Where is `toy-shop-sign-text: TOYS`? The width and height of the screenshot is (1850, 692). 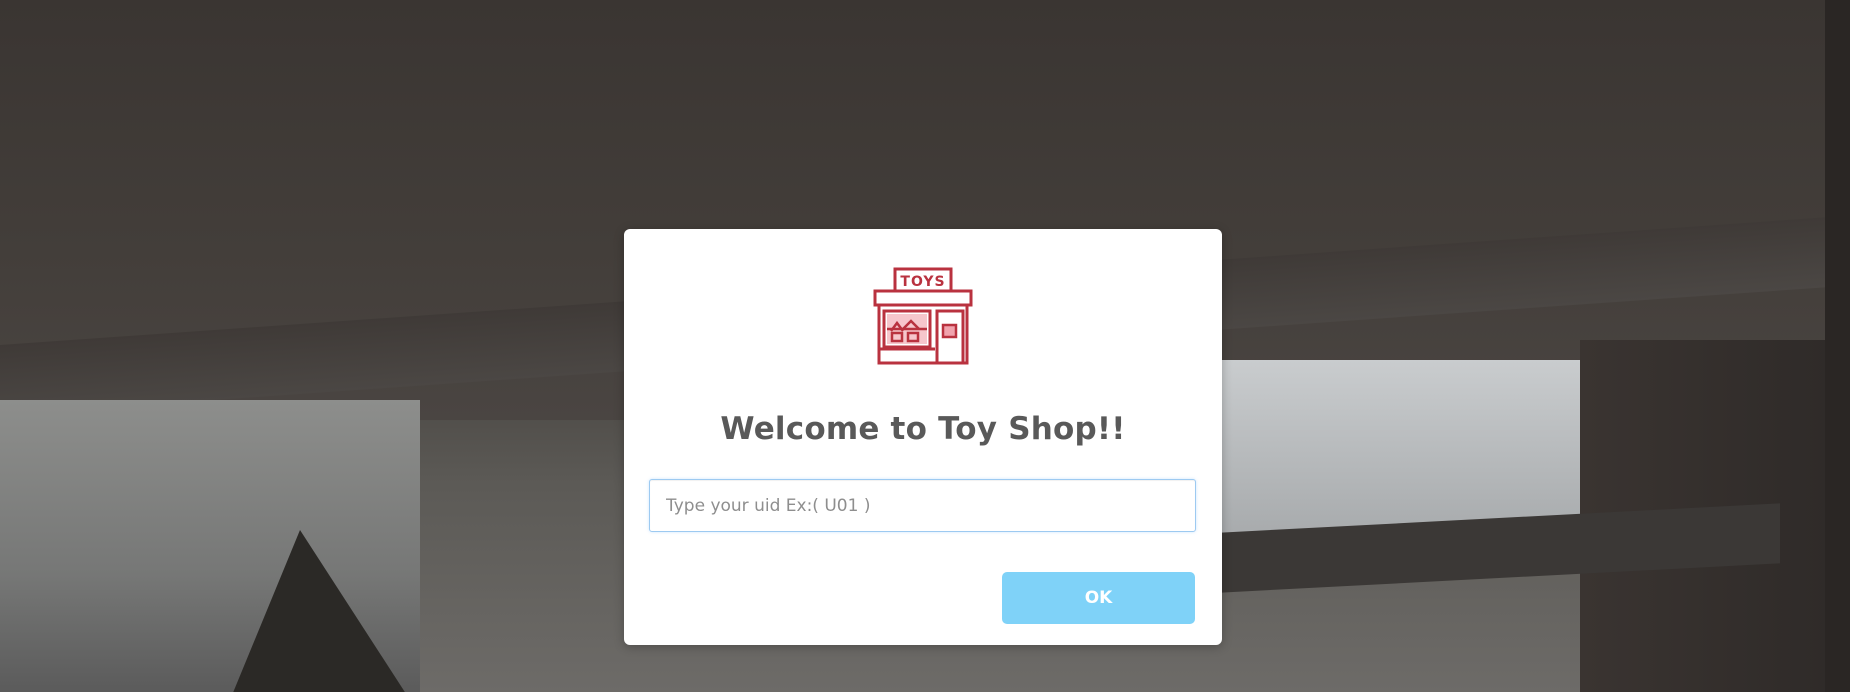 toy-shop-sign-text: TOYS is located at coordinates (922, 282).